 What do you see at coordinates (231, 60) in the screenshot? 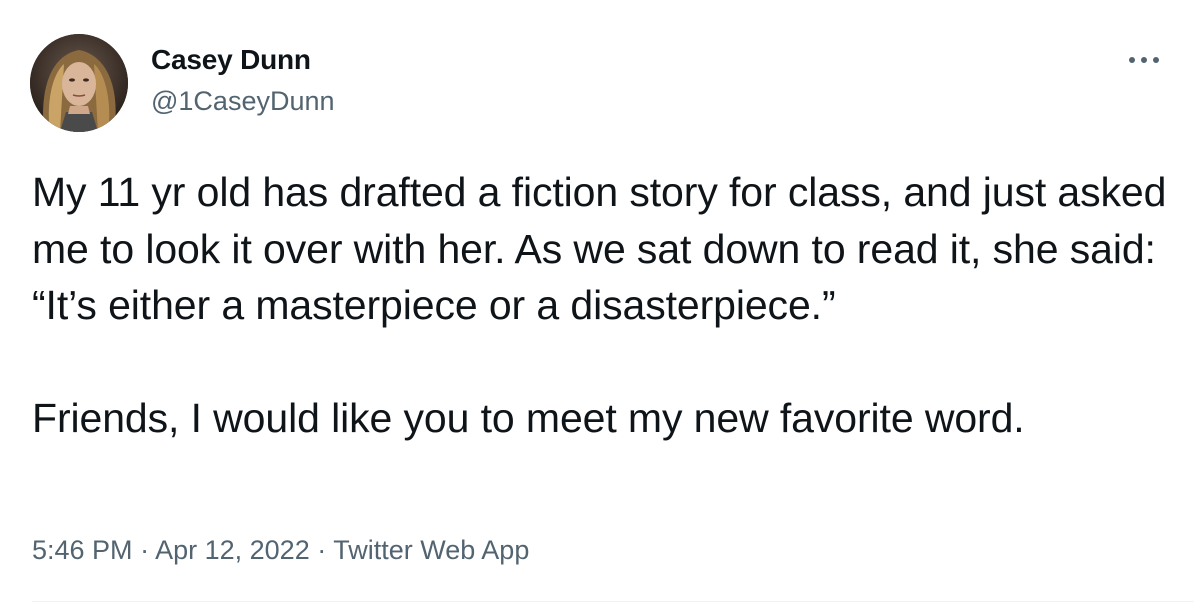
I see `display-name: Casey Dunn` at bounding box center [231, 60].